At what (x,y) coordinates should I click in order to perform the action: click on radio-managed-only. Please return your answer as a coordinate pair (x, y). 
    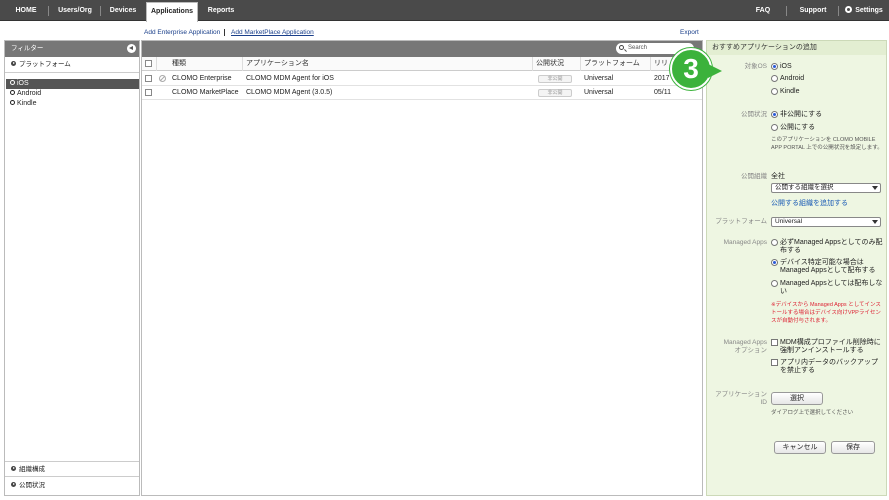
    Looking at the image, I should click on (774, 242).